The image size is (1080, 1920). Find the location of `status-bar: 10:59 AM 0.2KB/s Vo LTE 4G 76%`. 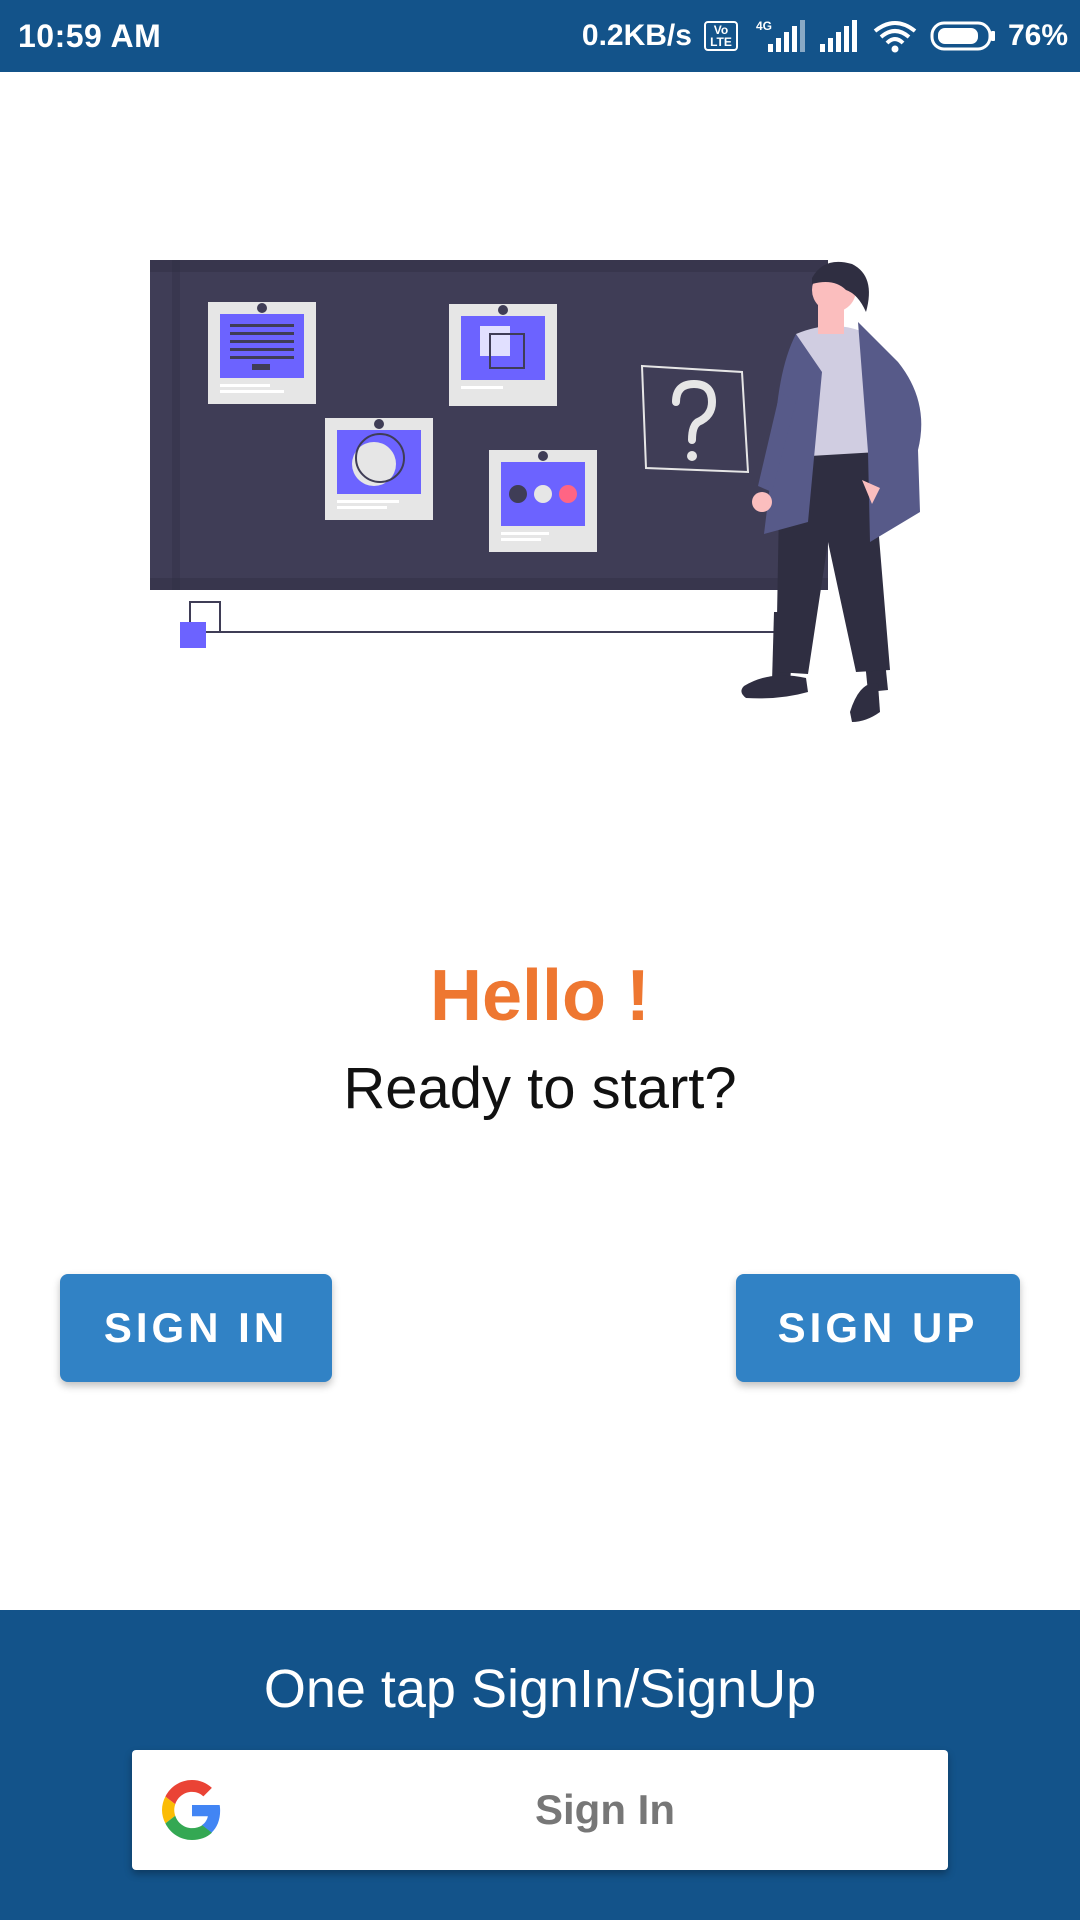

status-bar: 10:59 AM 0.2KB/s Vo LTE 4G 76% is located at coordinates (540, 36).